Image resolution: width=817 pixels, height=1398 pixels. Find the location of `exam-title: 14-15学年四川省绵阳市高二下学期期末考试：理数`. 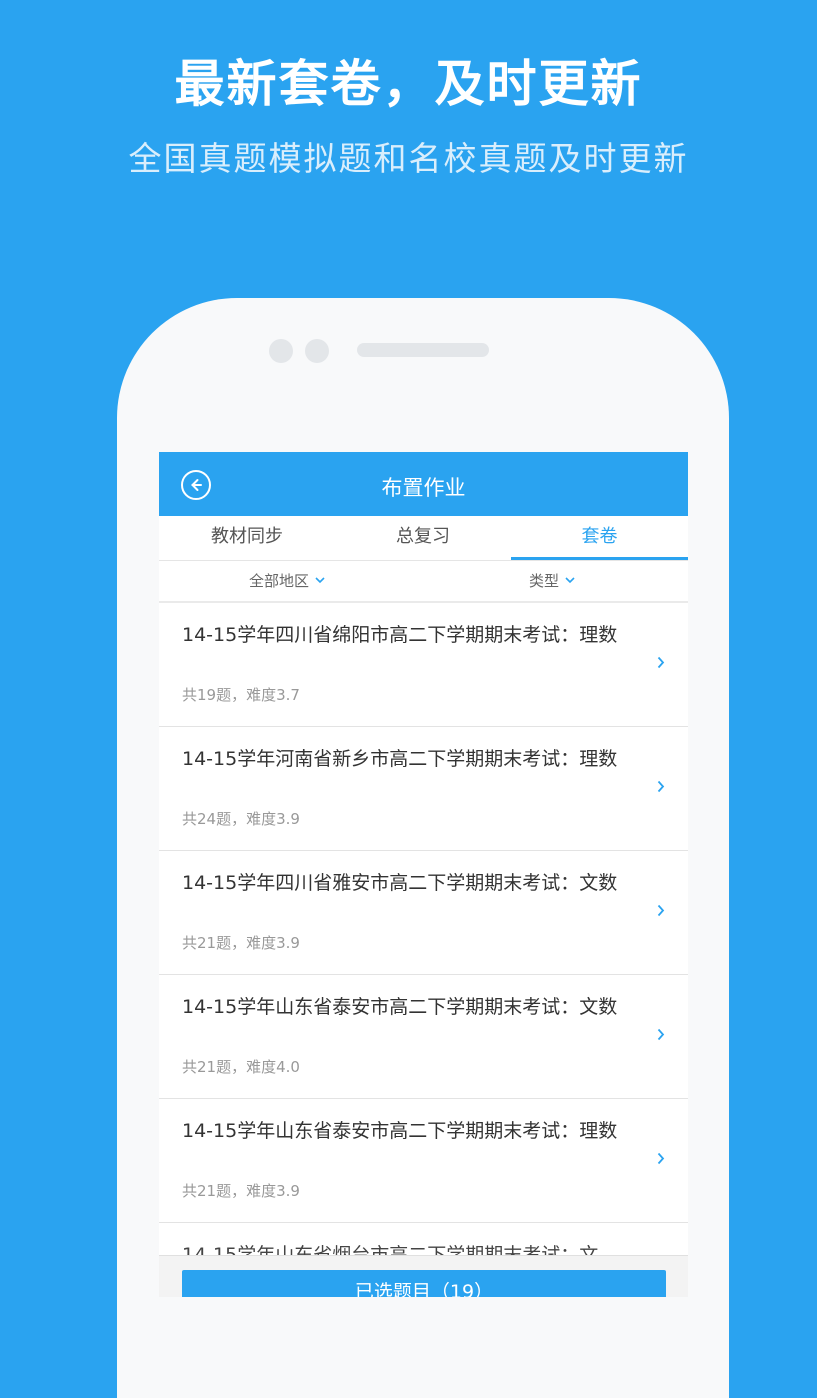

exam-title: 14-15学年四川省绵阳市高二下学期期末考试：理数 is located at coordinates (400, 635).